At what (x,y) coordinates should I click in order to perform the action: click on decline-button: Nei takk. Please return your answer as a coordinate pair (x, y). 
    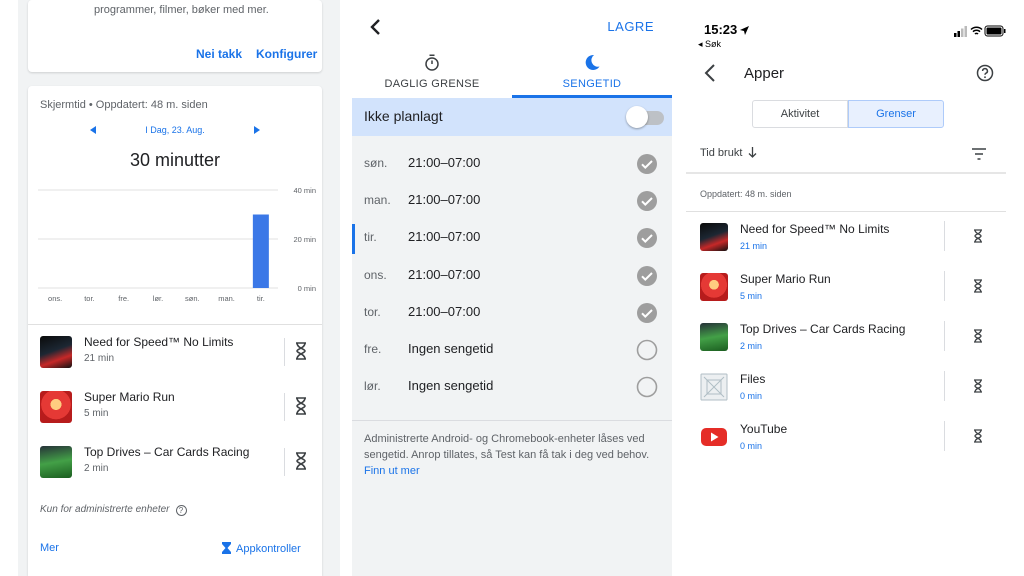
    Looking at the image, I should click on (219, 54).